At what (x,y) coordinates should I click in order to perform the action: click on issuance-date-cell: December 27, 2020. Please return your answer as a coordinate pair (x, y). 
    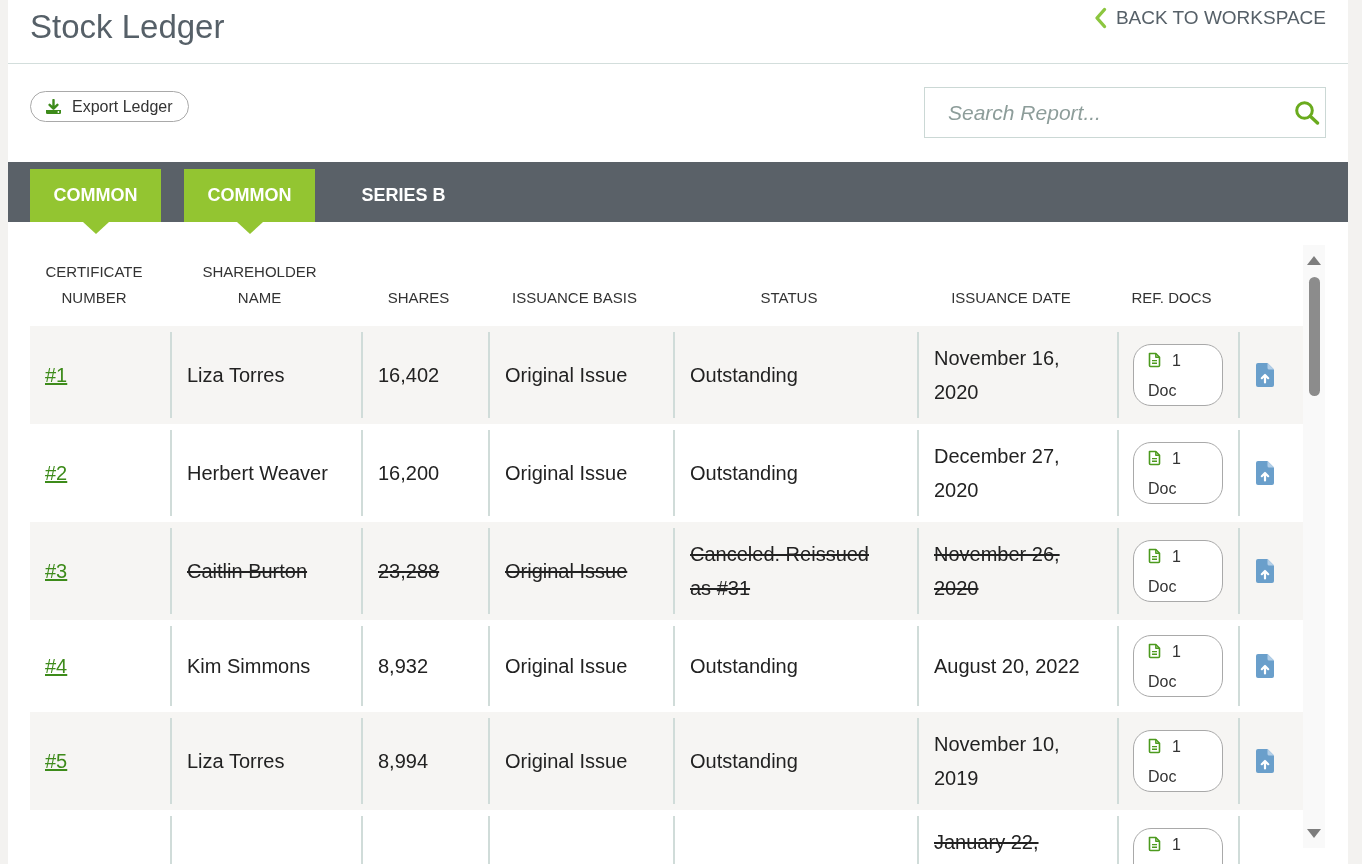
    Looking at the image, I should click on (1017, 473).